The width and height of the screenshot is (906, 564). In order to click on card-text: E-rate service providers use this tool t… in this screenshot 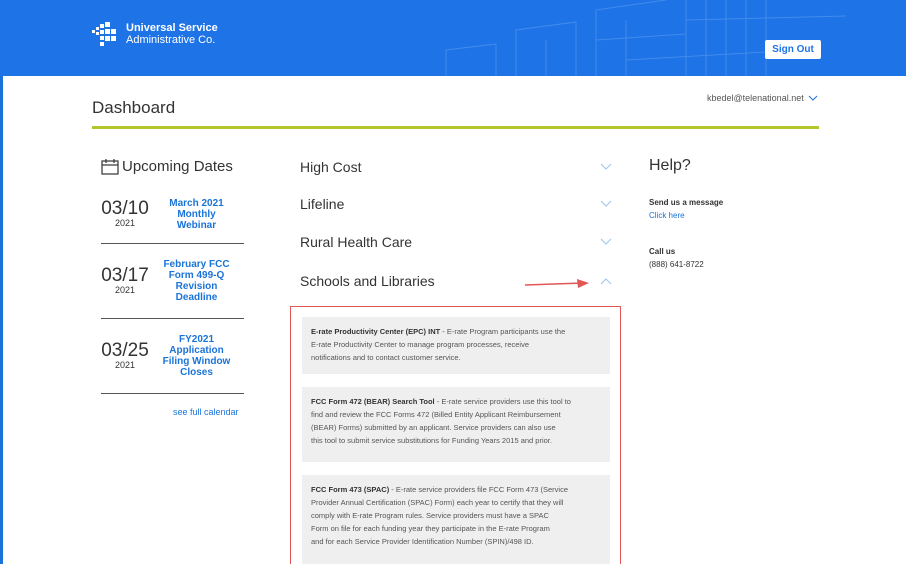, I will do `click(506, 401)`.